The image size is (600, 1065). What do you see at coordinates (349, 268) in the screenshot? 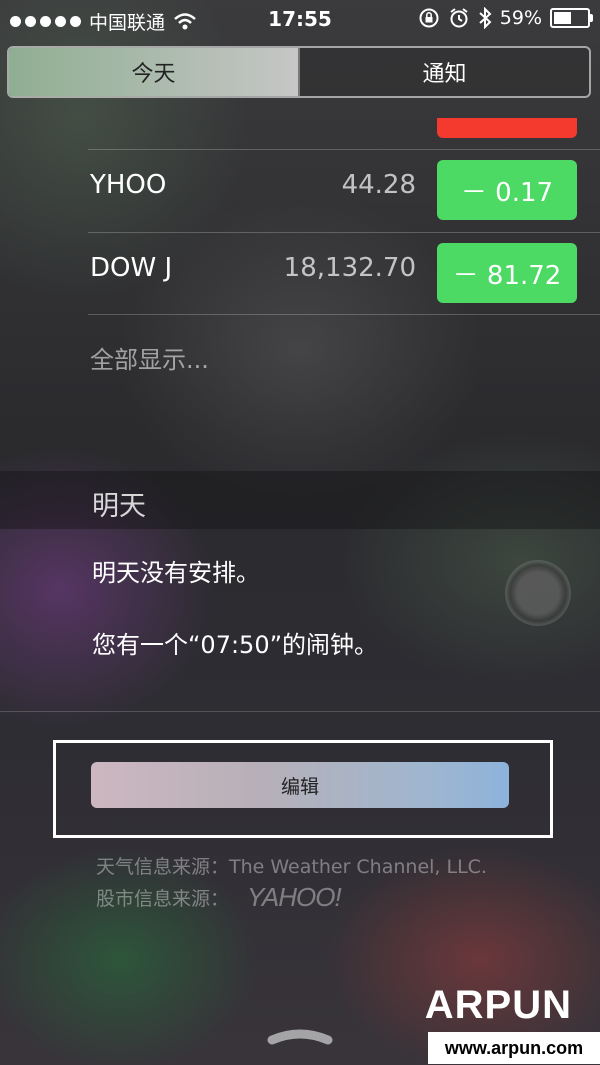
I see `stock-price: 18,132.70` at bounding box center [349, 268].